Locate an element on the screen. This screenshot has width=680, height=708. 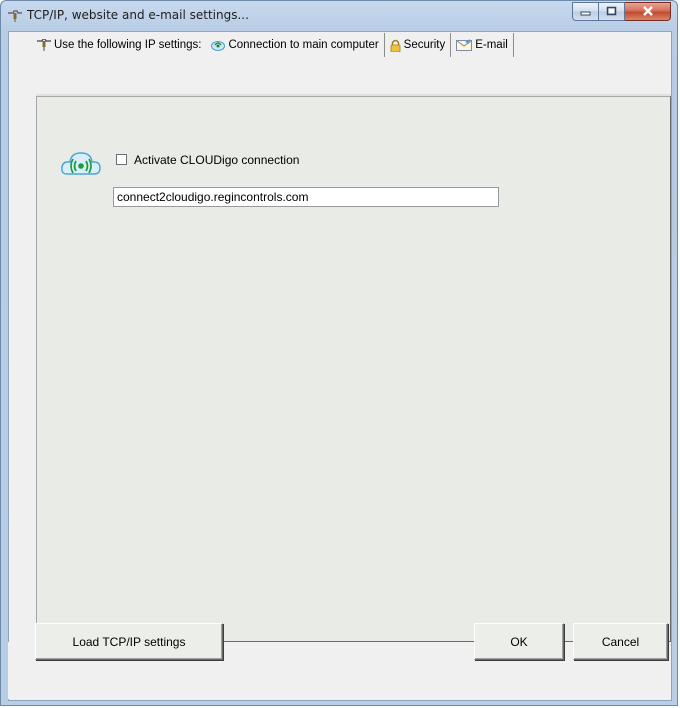
envelope-icon is located at coordinates (464, 45).